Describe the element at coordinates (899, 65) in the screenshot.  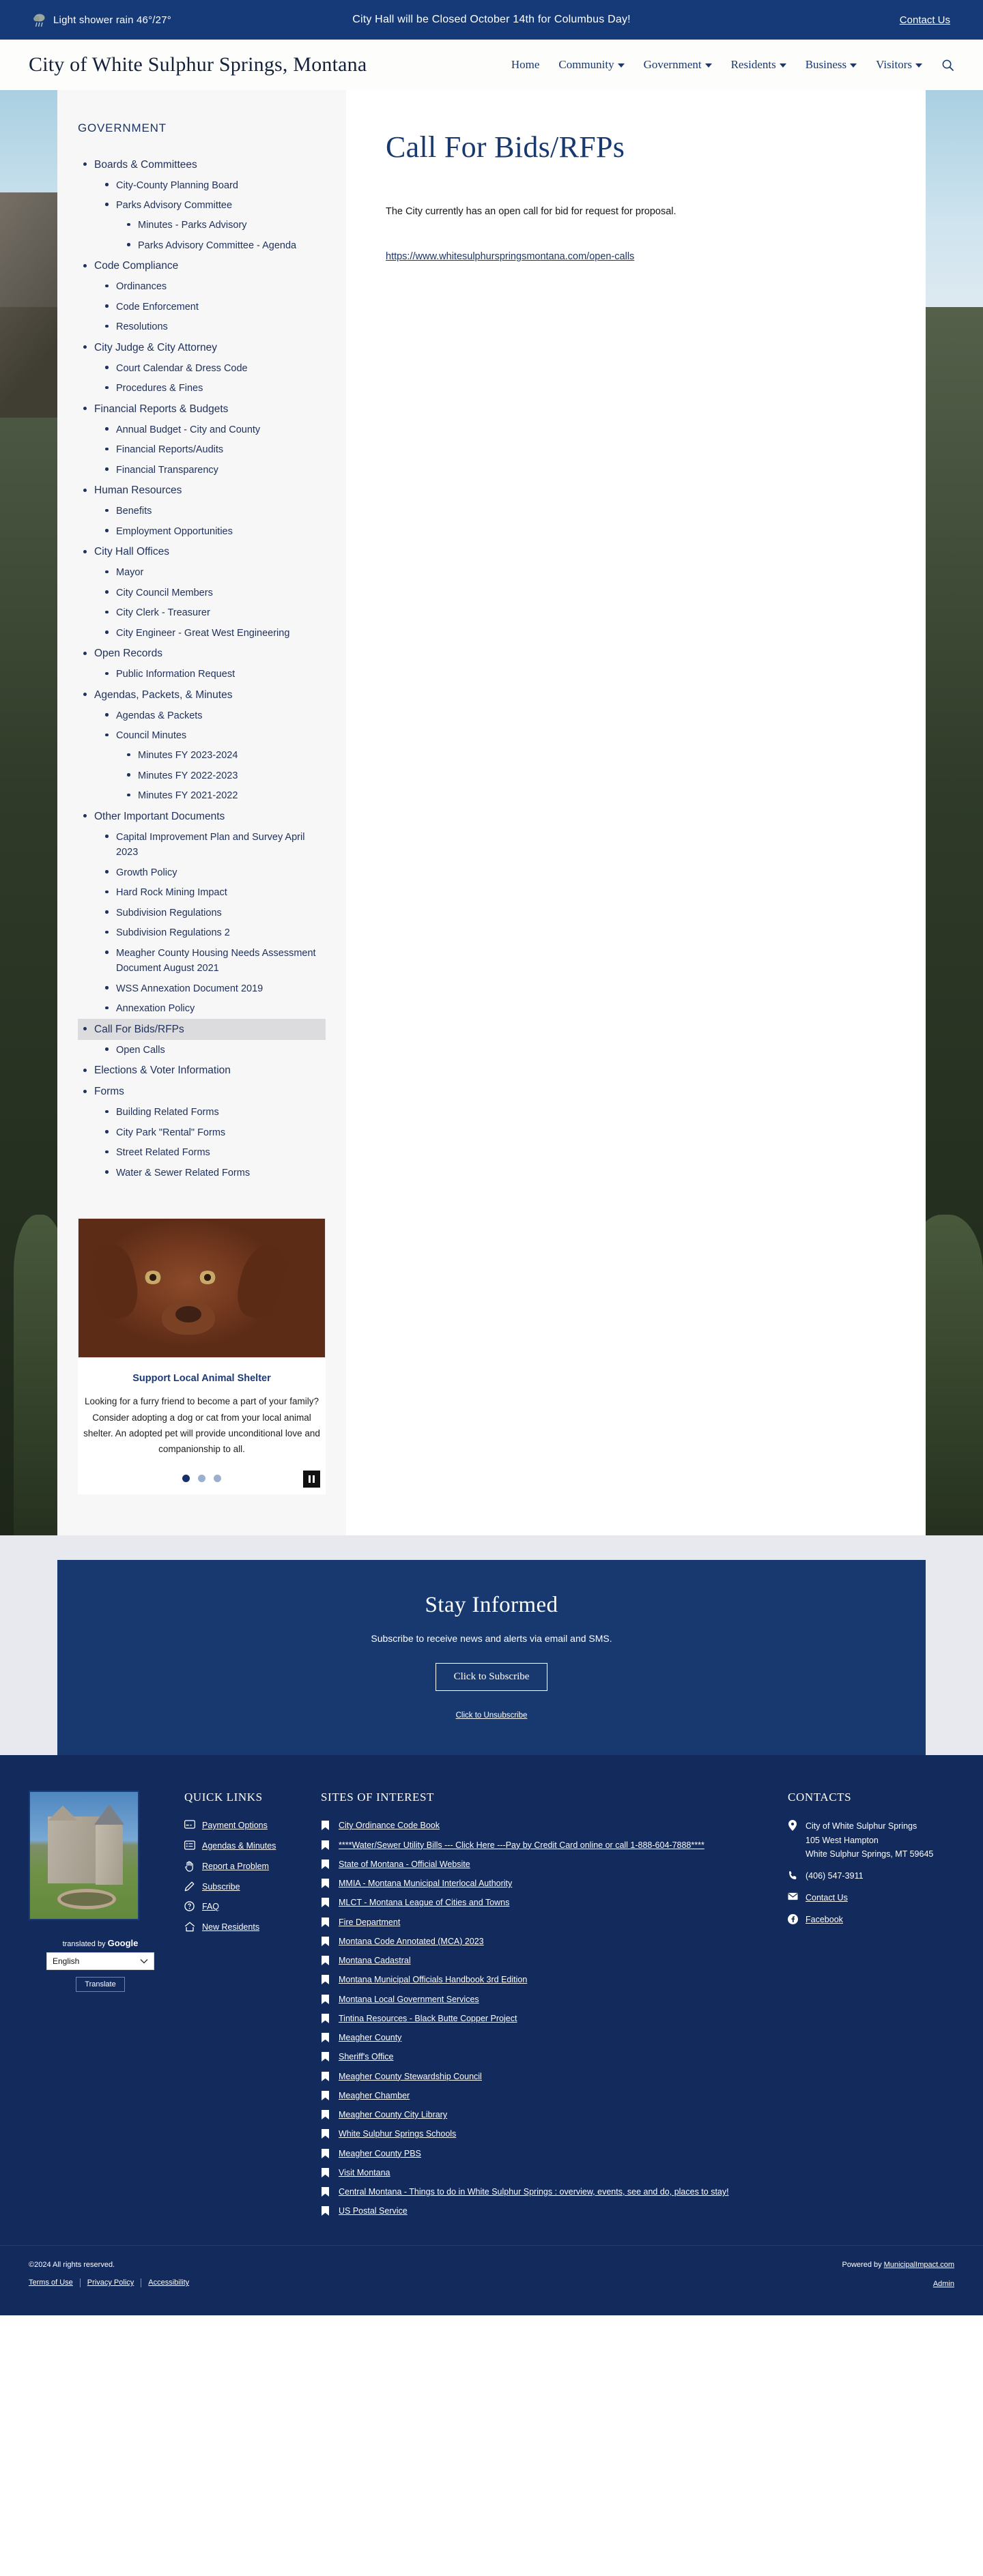
I see `nav-item-visitors: Visitors` at that location.